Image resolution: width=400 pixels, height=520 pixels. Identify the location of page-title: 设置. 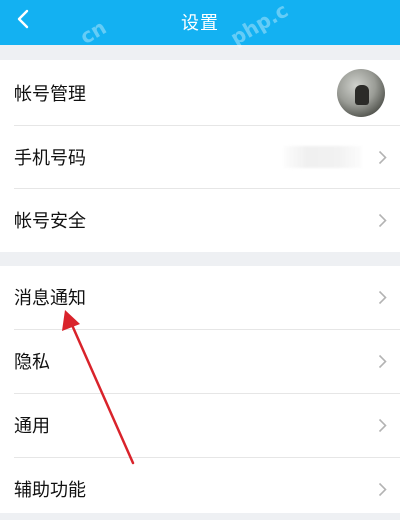
(200, 23).